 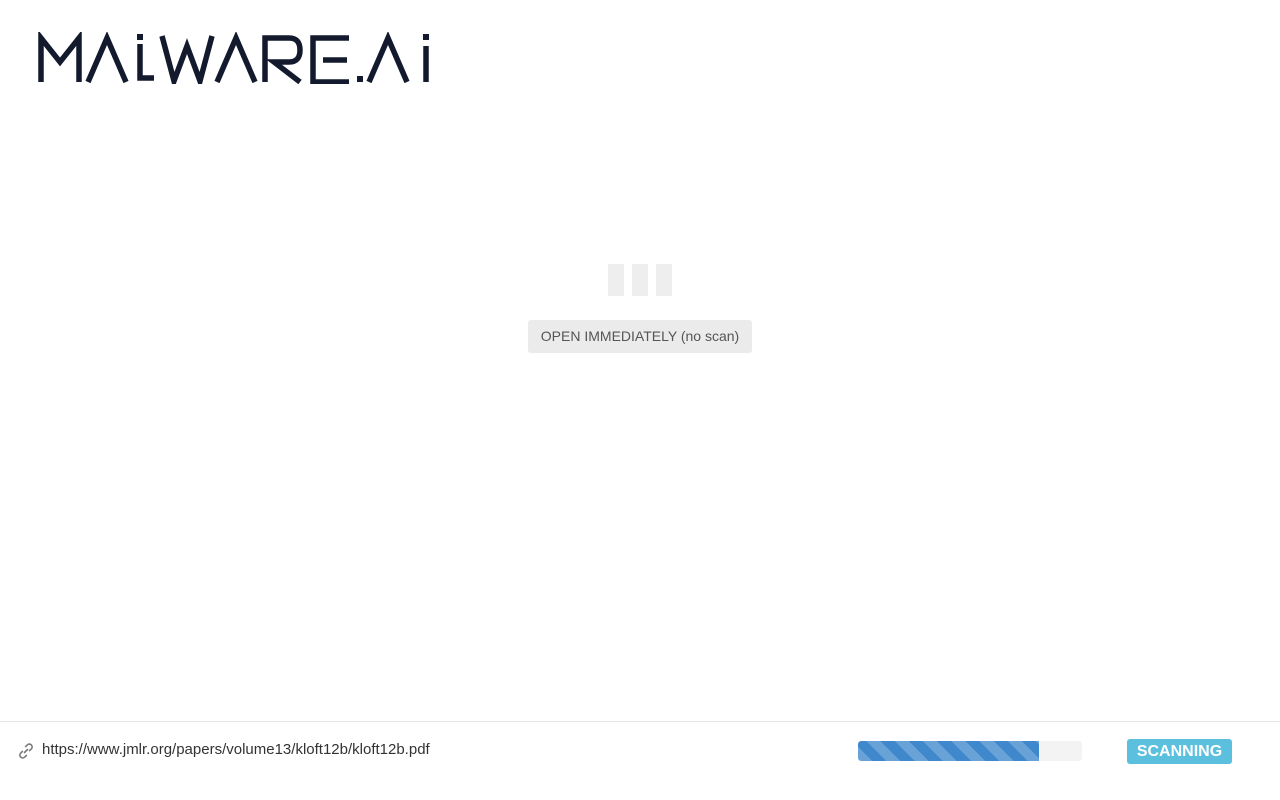 What do you see at coordinates (1179, 751) in the screenshot?
I see `status-badge: SCANNING` at bounding box center [1179, 751].